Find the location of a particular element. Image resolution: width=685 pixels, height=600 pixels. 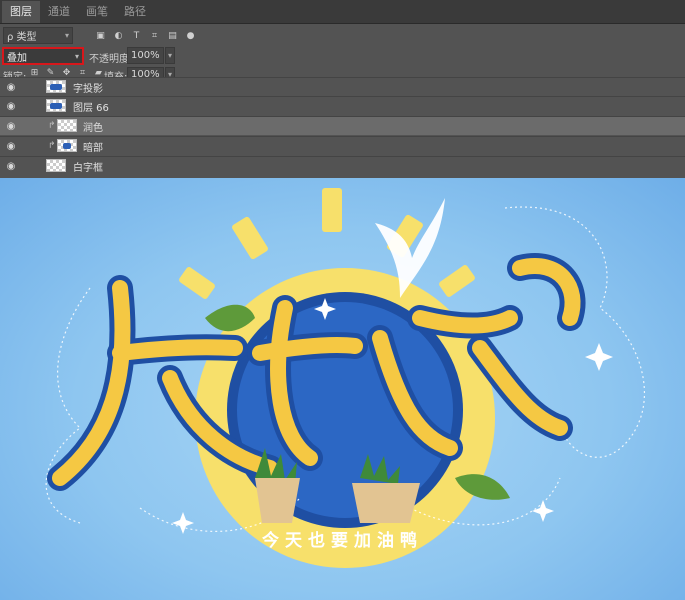

layer-name: 润色 is located at coordinates (93, 128).